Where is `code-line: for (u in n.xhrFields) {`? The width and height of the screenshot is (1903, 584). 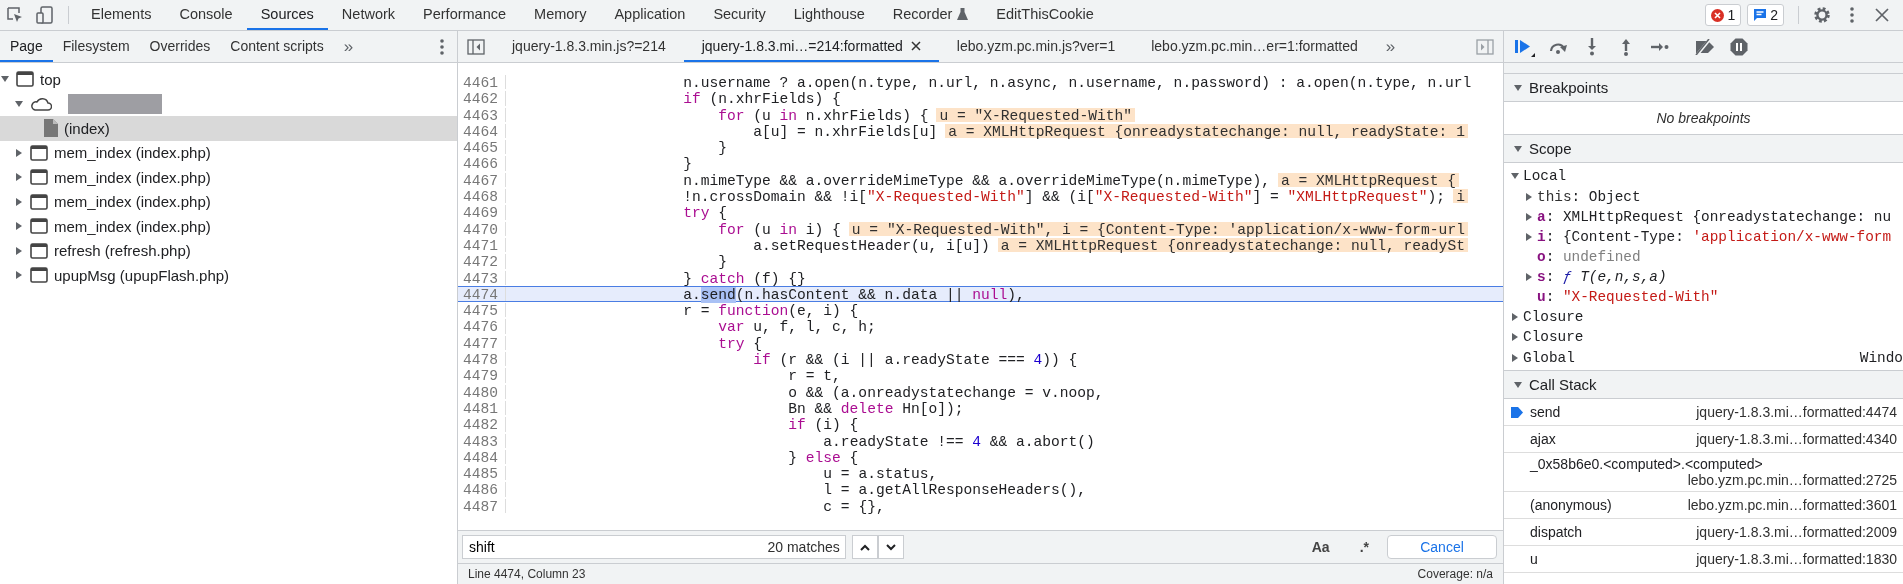
code-line: for (u in n.xhrFields) { is located at coordinates (823, 114).